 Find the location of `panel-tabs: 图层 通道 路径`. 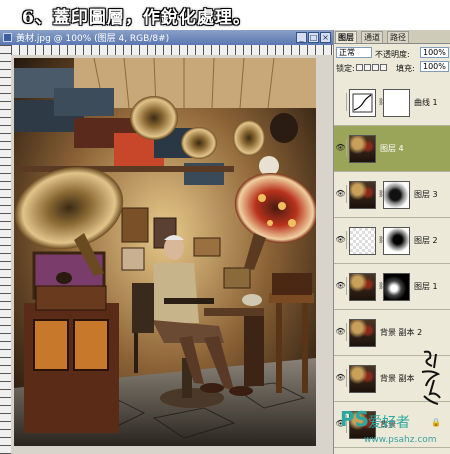

panel-tabs: 图层 通道 路径 is located at coordinates (392, 37).